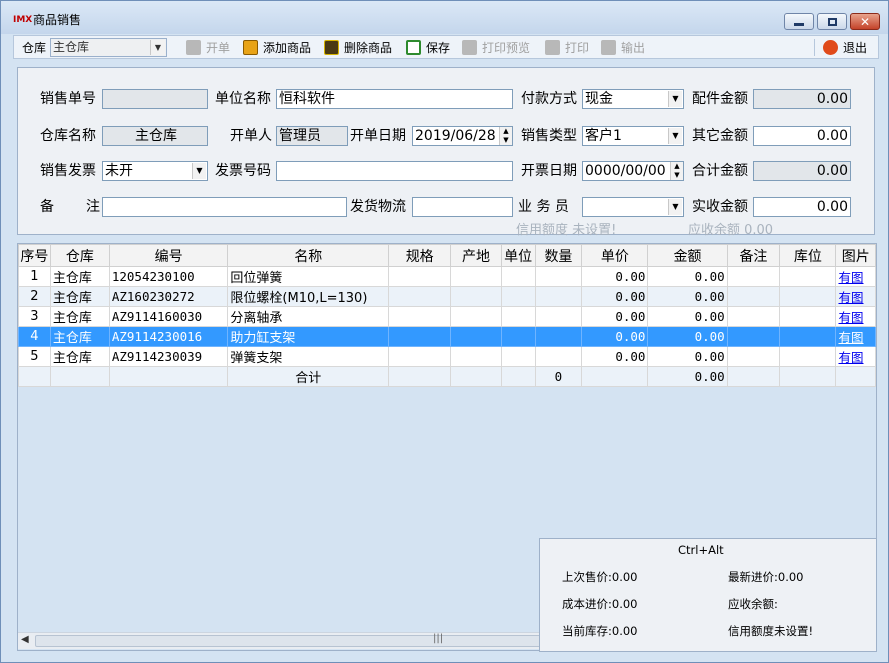 Image resolution: width=889 pixels, height=663 pixels. What do you see at coordinates (224, 207) in the screenshot?
I see `remark-field` at bounding box center [224, 207].